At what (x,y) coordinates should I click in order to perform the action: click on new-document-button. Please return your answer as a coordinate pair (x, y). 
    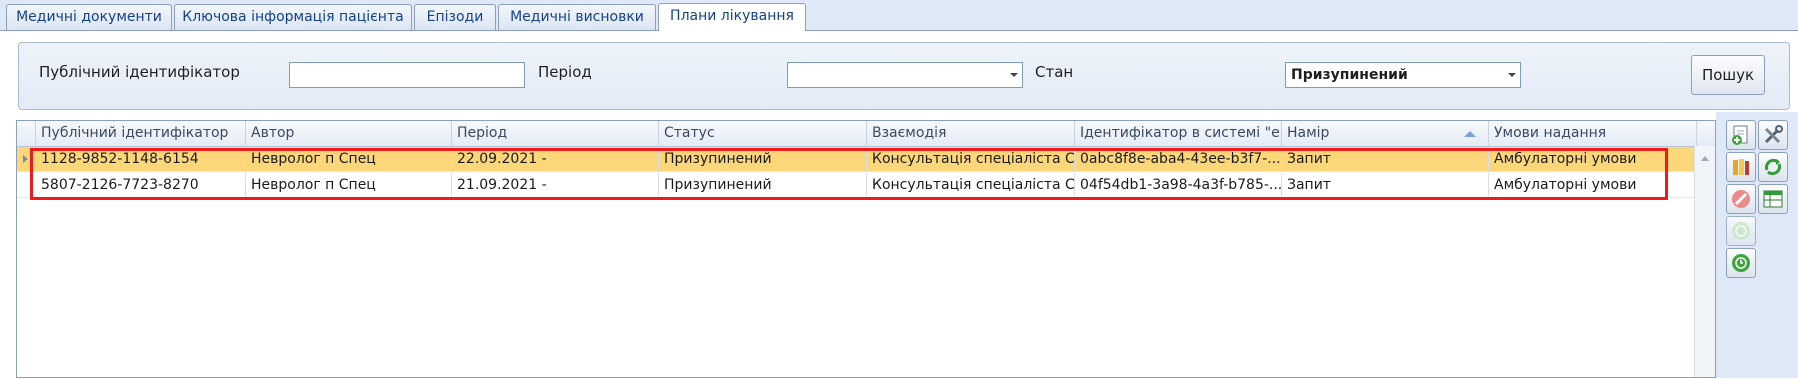
    Looking at the image, I should click on (1741, 135).